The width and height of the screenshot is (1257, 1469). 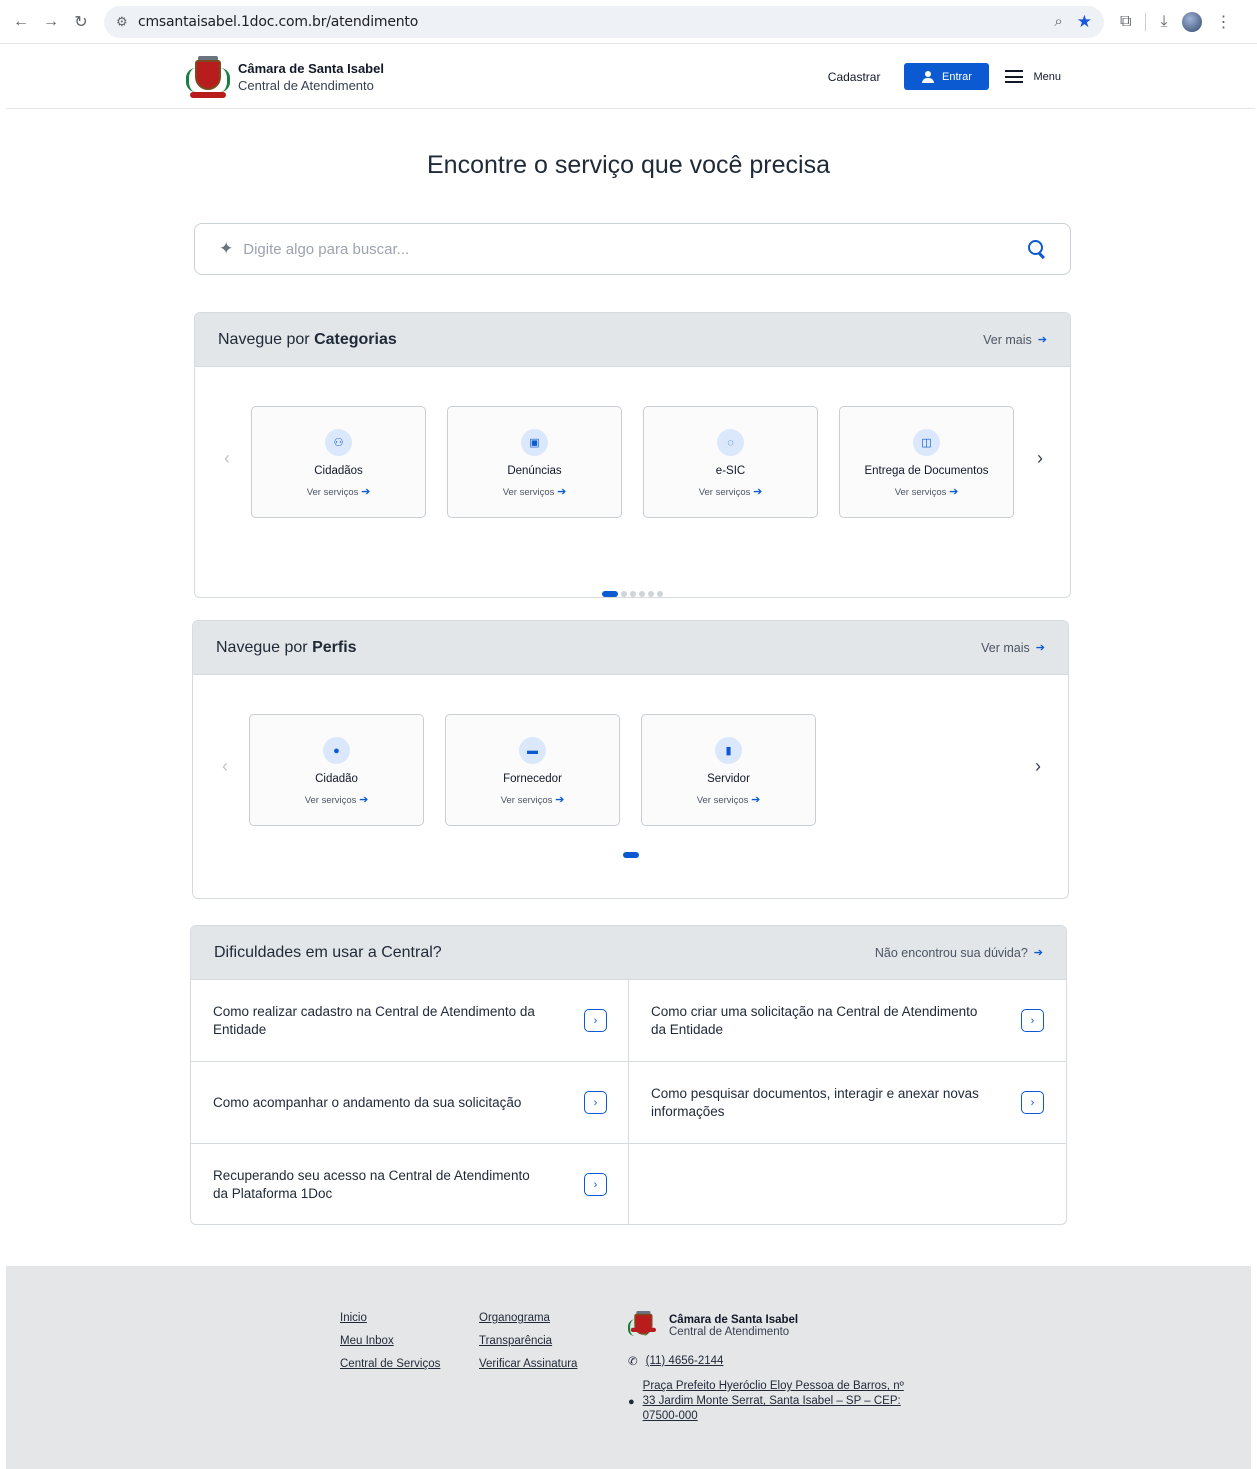 I want to click on category-card-denuncias: ▣ Denúncias Ver serviços ➔, so click(x=534, y=462).